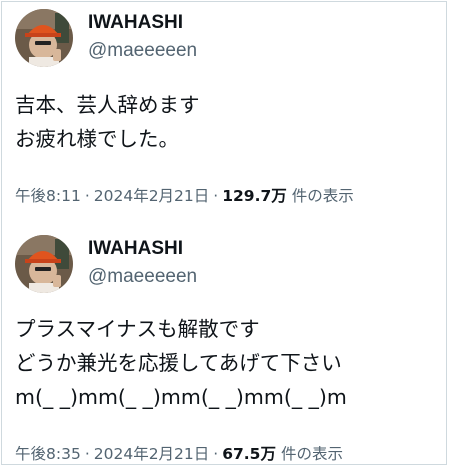  I want to click on tweet-meta: 午後8:11 · 2024年2月21日 · 129.7万 件の表示, so click(184, 195).